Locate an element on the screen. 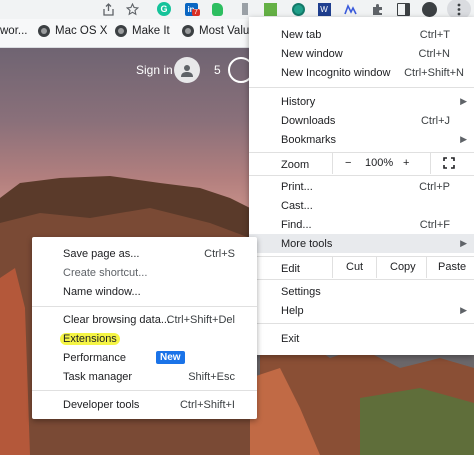 Image resolution: width=474 pixels, height=455 pixels. wave-icon is located at coordinates (350, 9).